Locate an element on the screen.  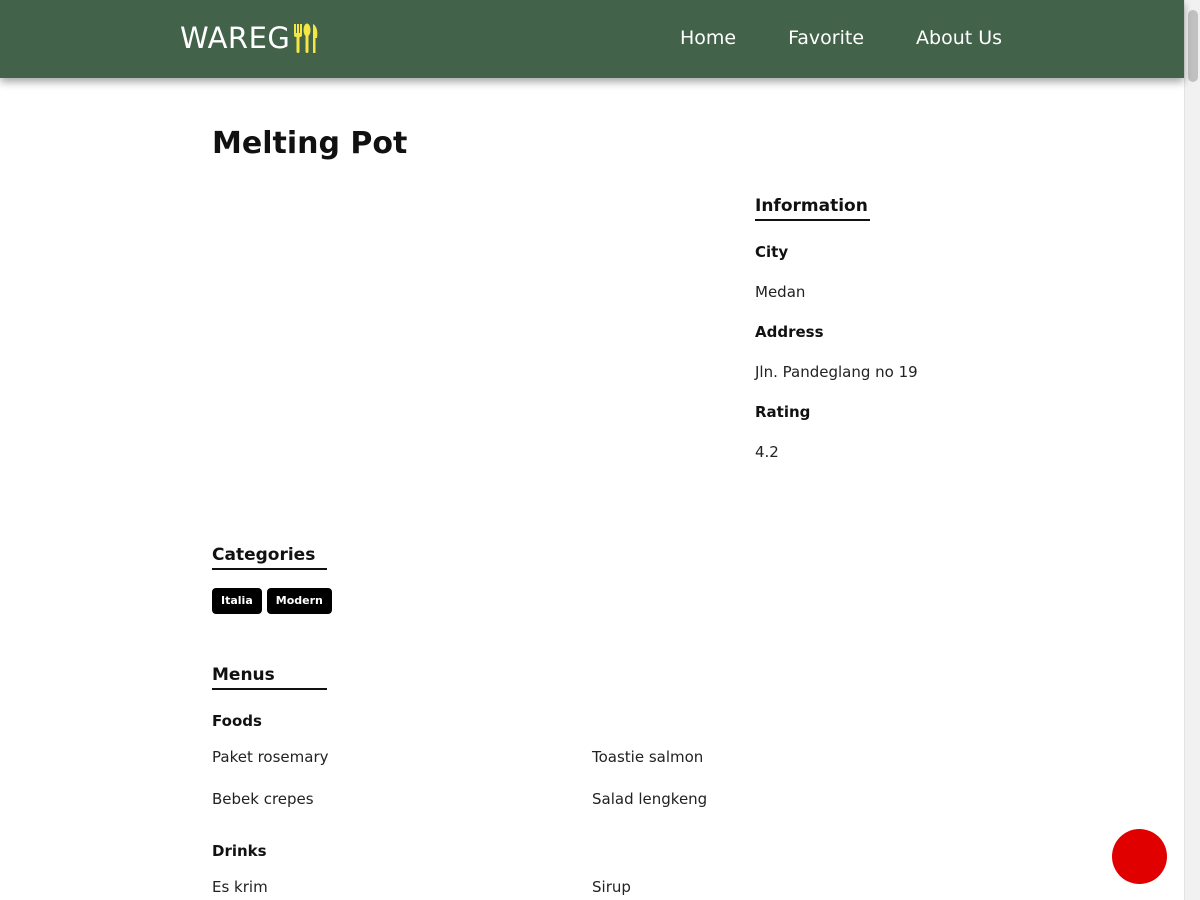
category-list: Italia Modern is located at coordinates (272, 601).